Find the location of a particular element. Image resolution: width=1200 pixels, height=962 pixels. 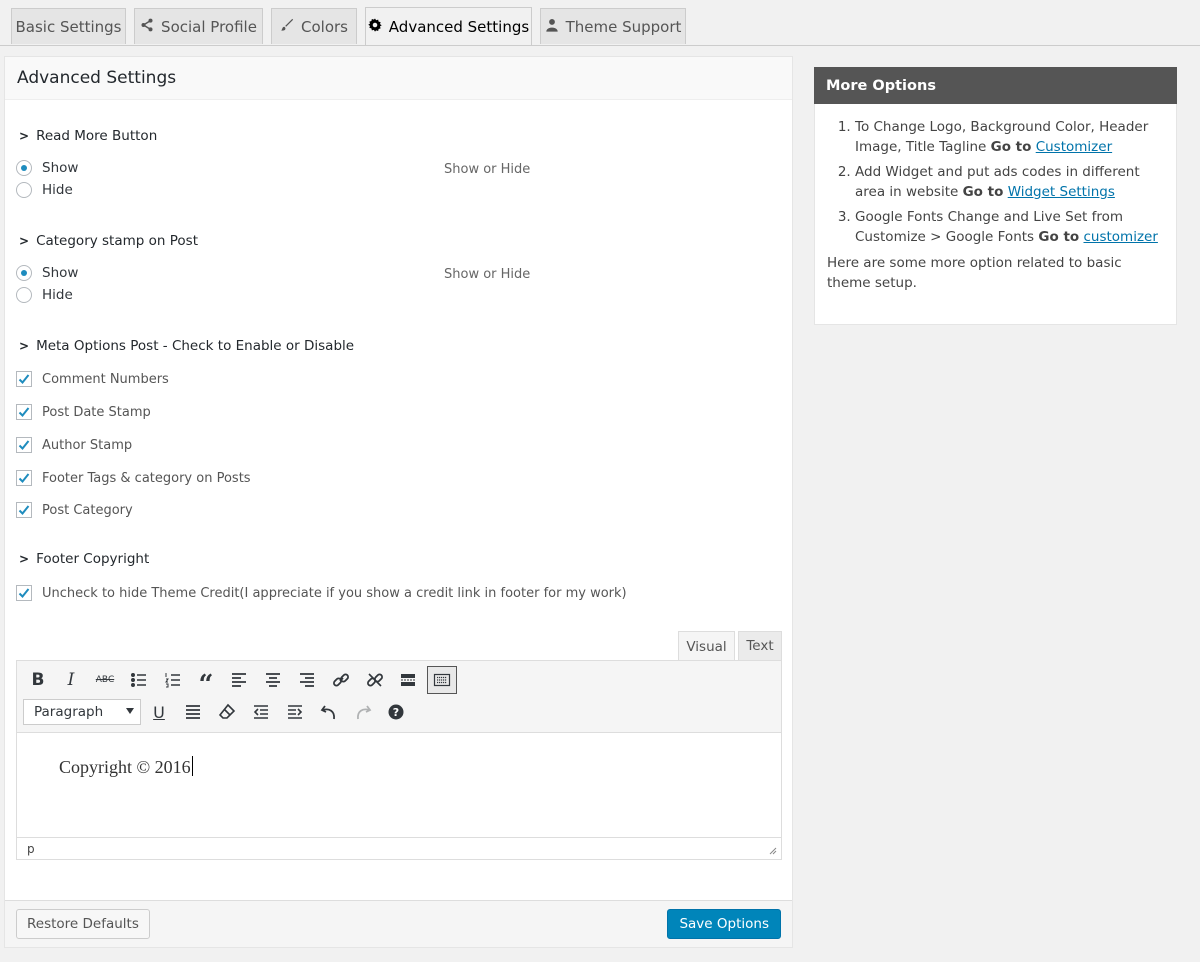

footer-copyright-section-title: > Footer Copyright is located at coordinates (84, 559).